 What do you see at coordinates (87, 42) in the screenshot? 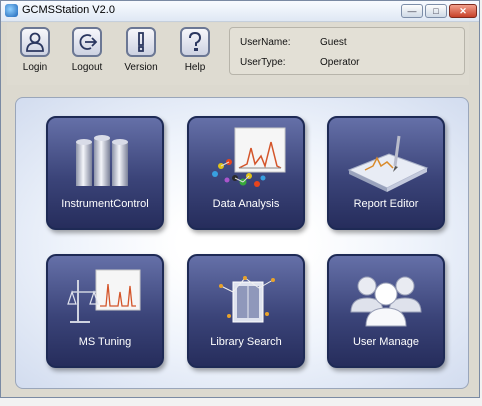
I see `logout-icon` at bounding box center [87, 42].